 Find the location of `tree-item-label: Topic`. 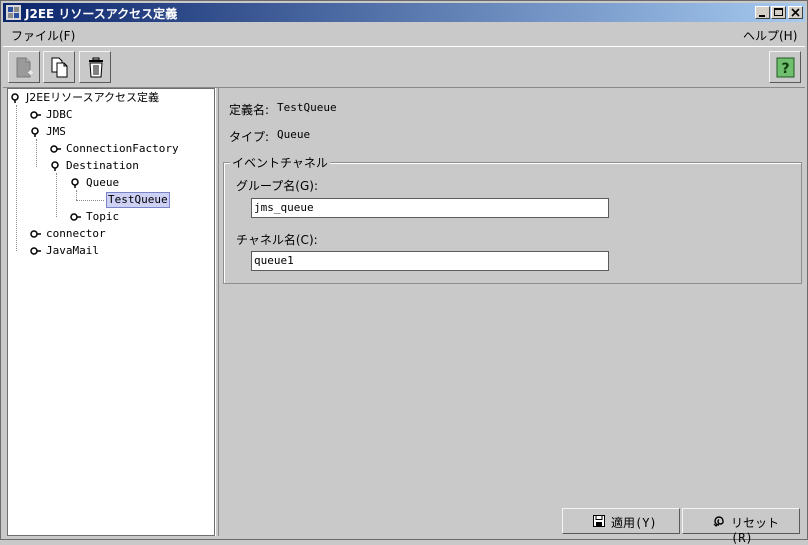

tree-item-label: Topic is located at coordinates (103, 216).